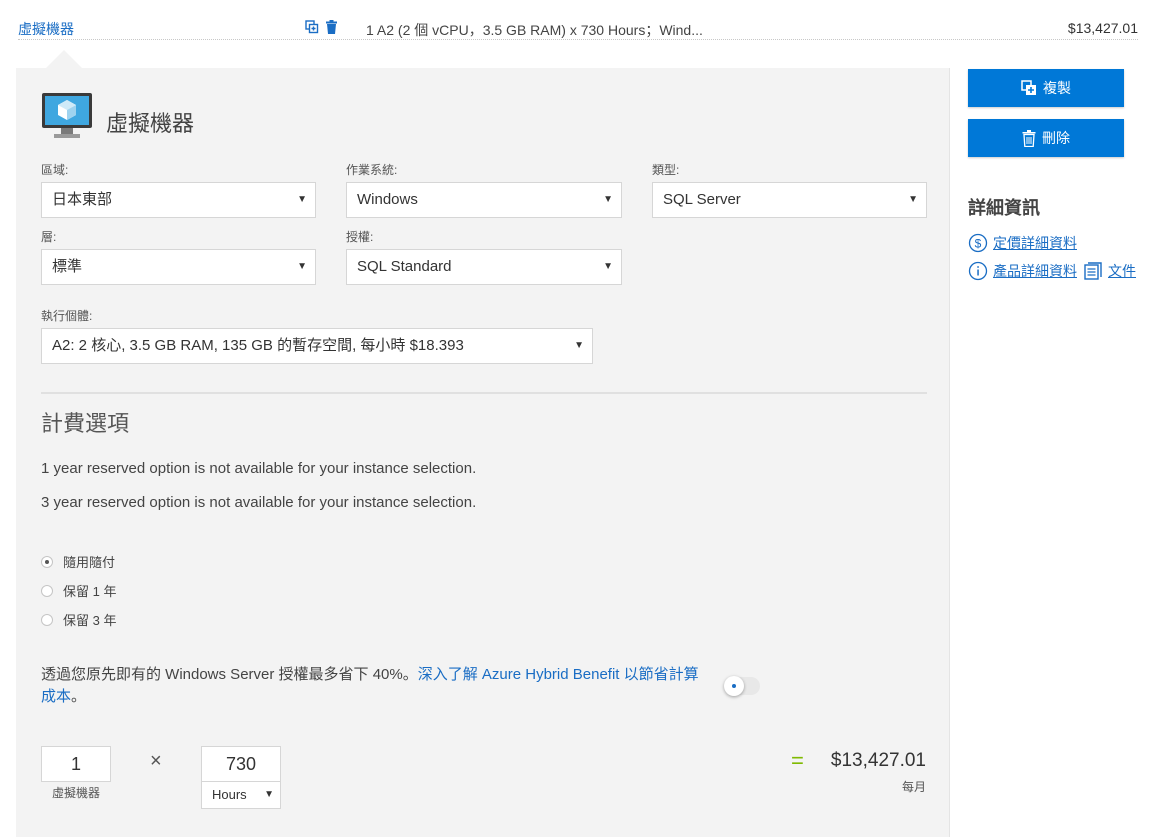 Image resolution: width=1149 pixels, height=837 pixels. I want to click on hybrid-benefit-toggle, so click(742, 686).